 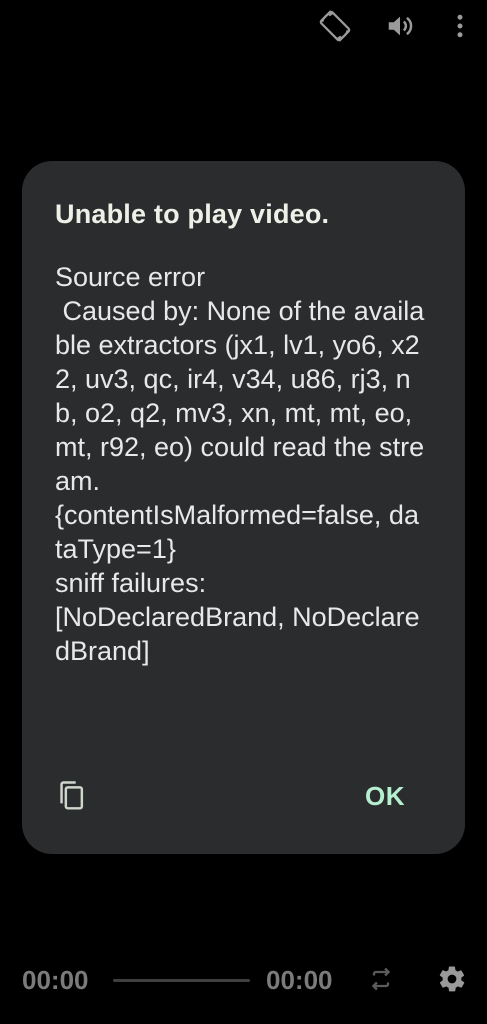 What do you see at coordinates (385, 796) in the screenshot?
I see `ok-button: OK` at bounding box center [385, 796].